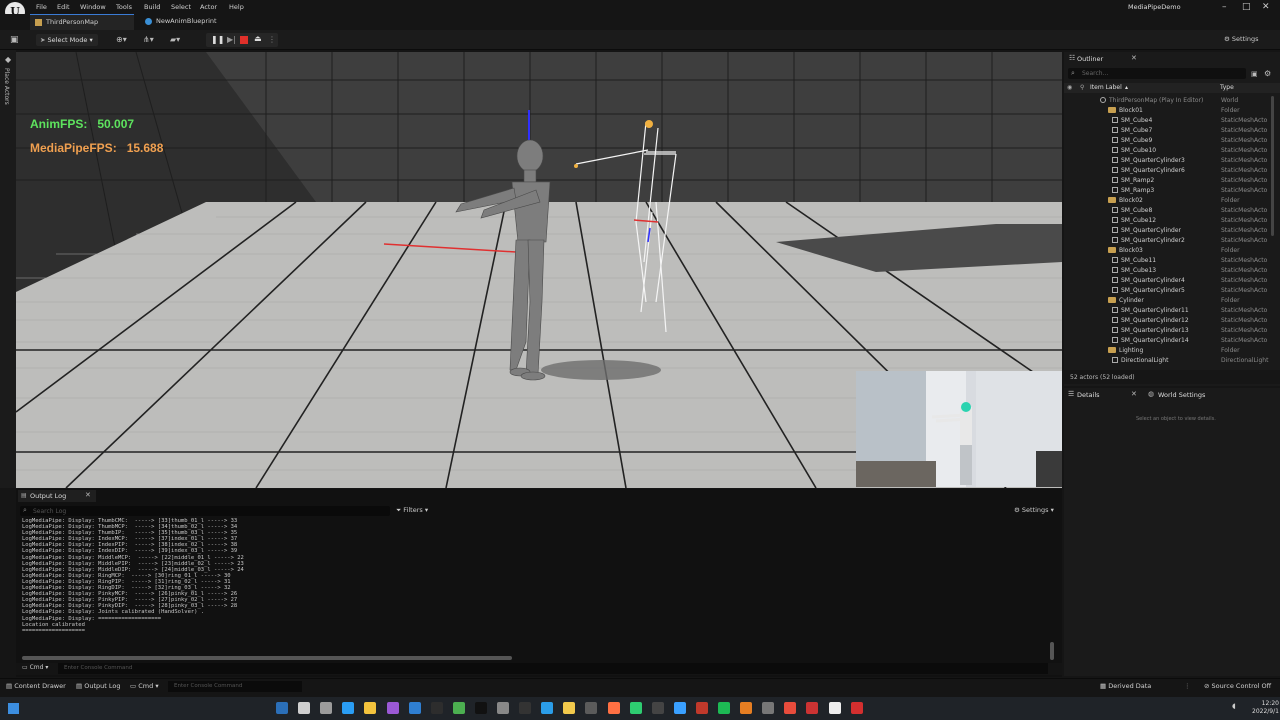 The image size is (1280, 720). I want to click on blueprint-icon: ⋔▾, so click(150, 40).